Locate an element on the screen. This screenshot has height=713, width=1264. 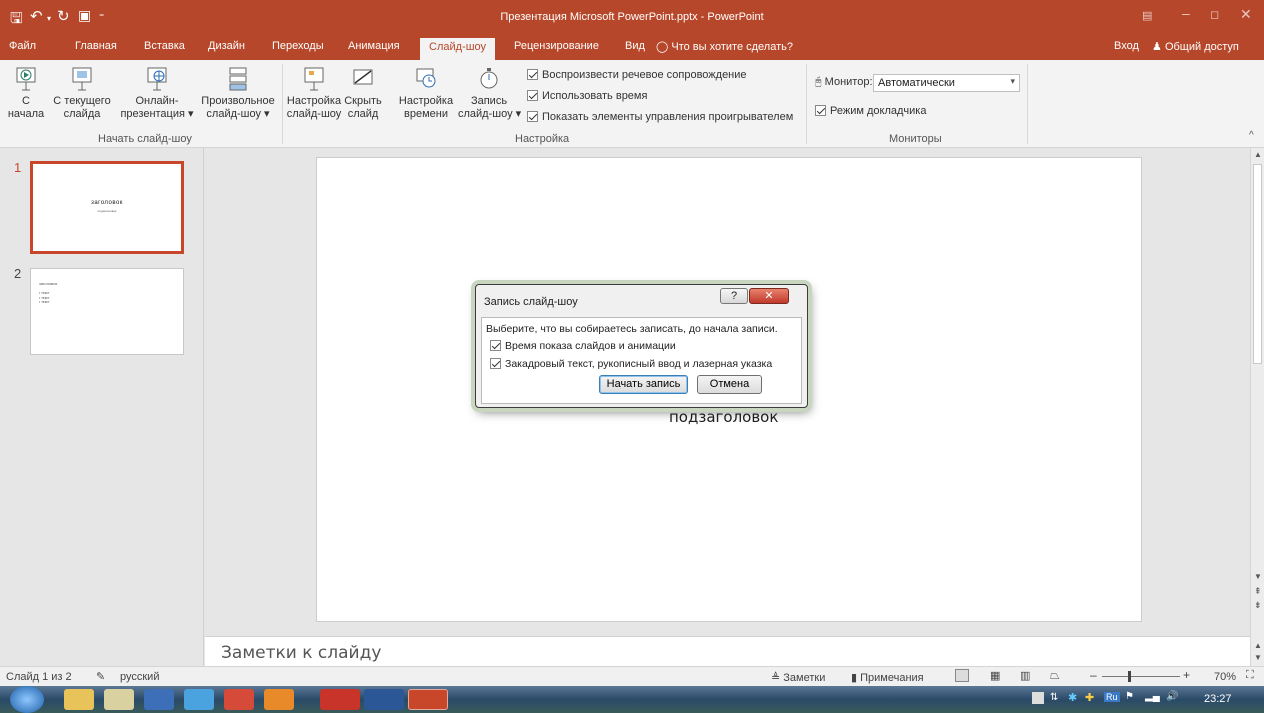
update-icon: ✚ is located at coordinates (1089, 697).